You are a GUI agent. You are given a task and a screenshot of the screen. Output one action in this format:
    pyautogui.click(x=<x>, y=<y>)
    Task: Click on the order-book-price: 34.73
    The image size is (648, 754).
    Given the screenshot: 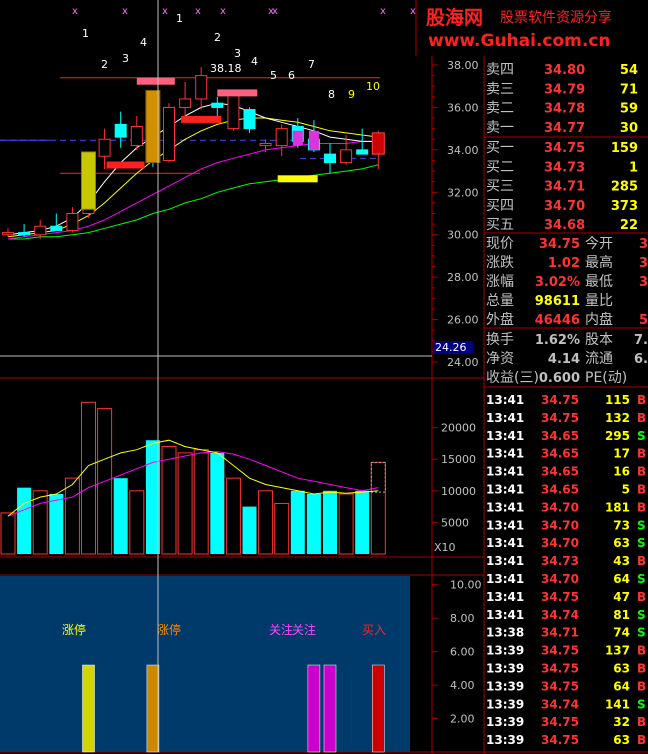 What is the action you would take?
    pyautogui.click(x=564, y=167)
    